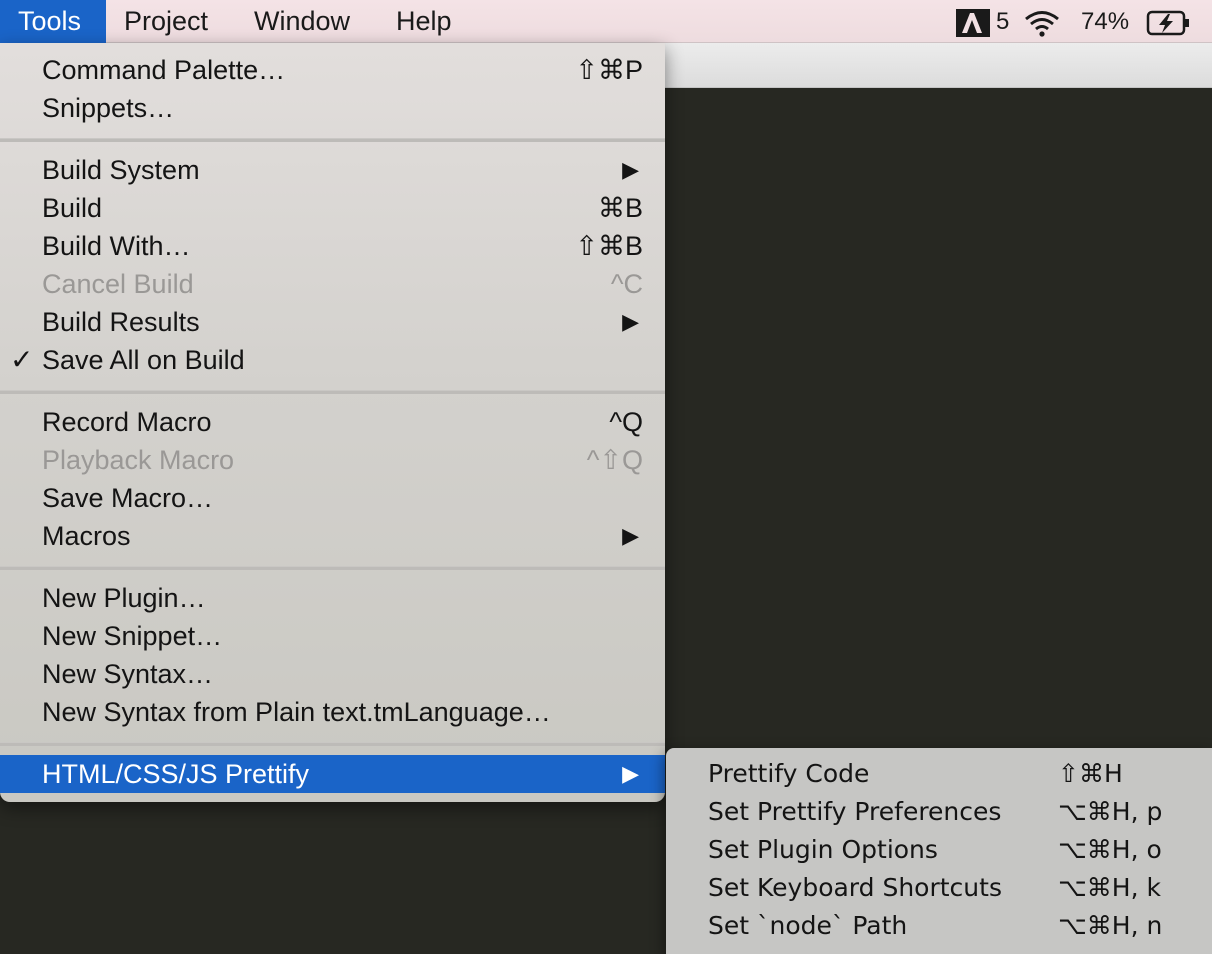 The width and height of the screenshot is (1212, 954). I want to click on menu-item-label: Macros, so click(86, 536).